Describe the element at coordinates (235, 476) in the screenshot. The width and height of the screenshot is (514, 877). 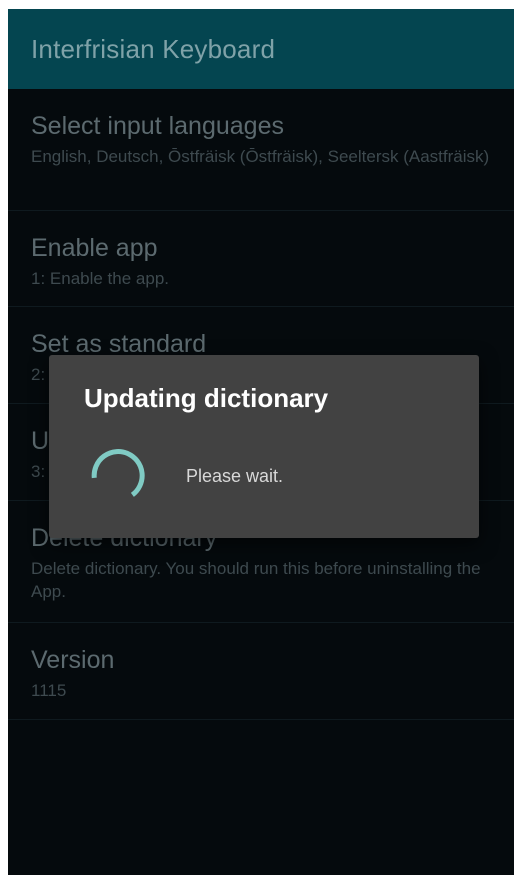
I see `dialog-message: Please wait.` at that location.